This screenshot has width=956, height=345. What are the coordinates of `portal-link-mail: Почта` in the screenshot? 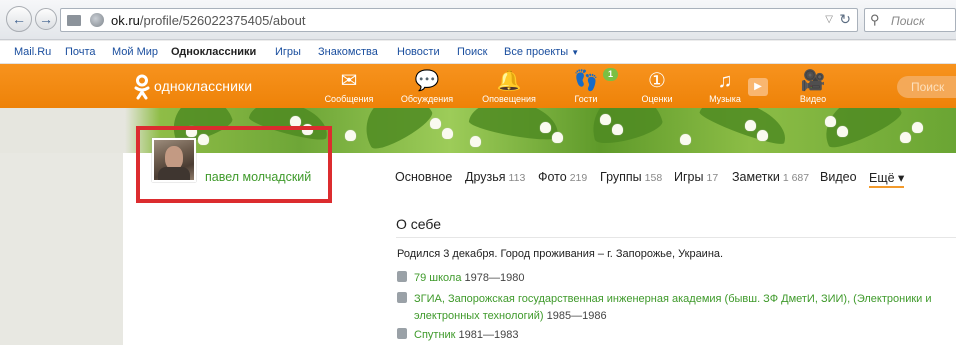 It's located at (80, 52).